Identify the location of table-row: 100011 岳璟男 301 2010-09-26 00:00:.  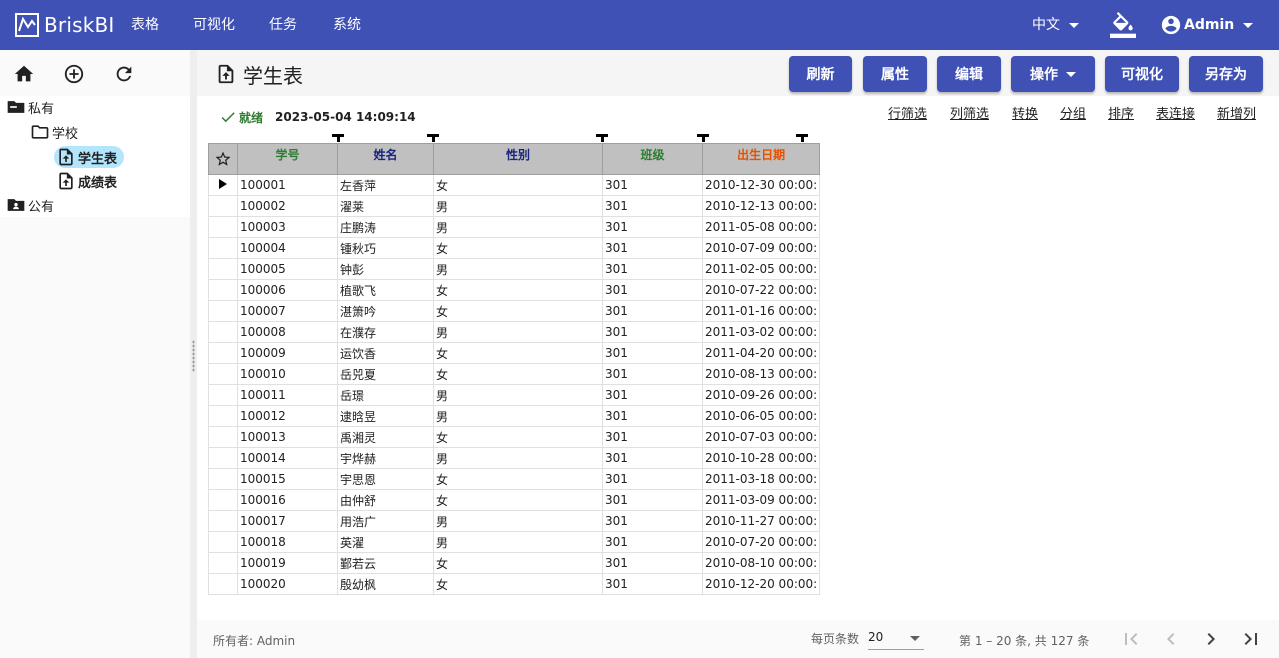
(514, 395).